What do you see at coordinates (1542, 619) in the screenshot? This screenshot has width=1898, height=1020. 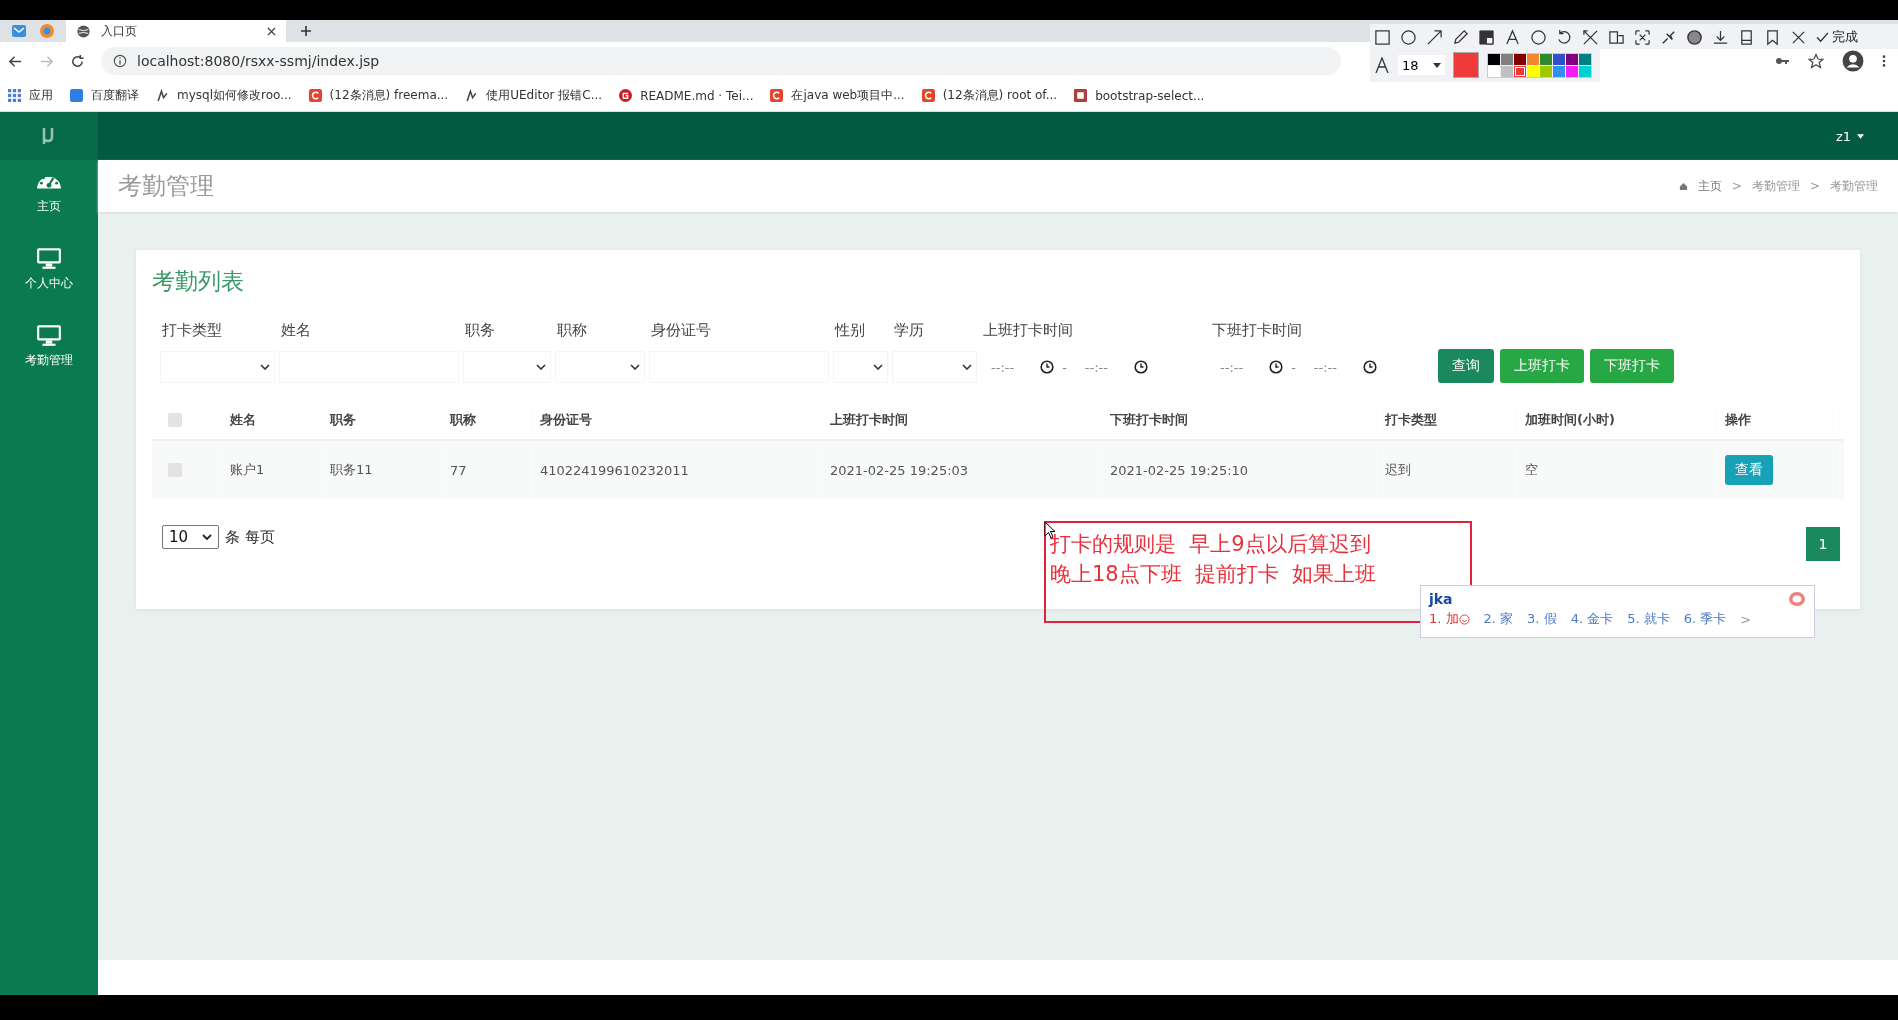 I see `ime-candidate: 3. 假` at bounding box center [1542, 619].